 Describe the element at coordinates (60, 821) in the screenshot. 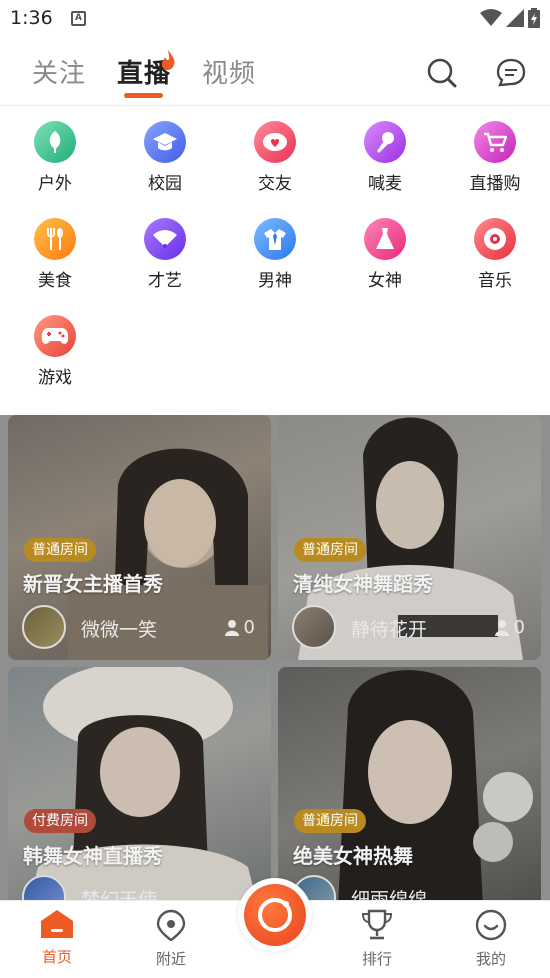

I see `room-type-tag: 付费房间` at that location.